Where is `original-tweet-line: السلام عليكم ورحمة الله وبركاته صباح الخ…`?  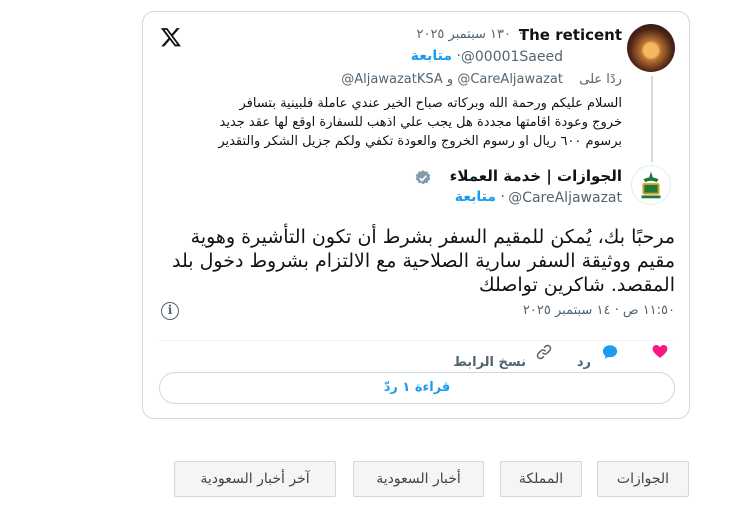
original-tweet-line: السلام عليكم ورحمة الله وبركاته صباح الخ… is located at coordinates (430, 103).